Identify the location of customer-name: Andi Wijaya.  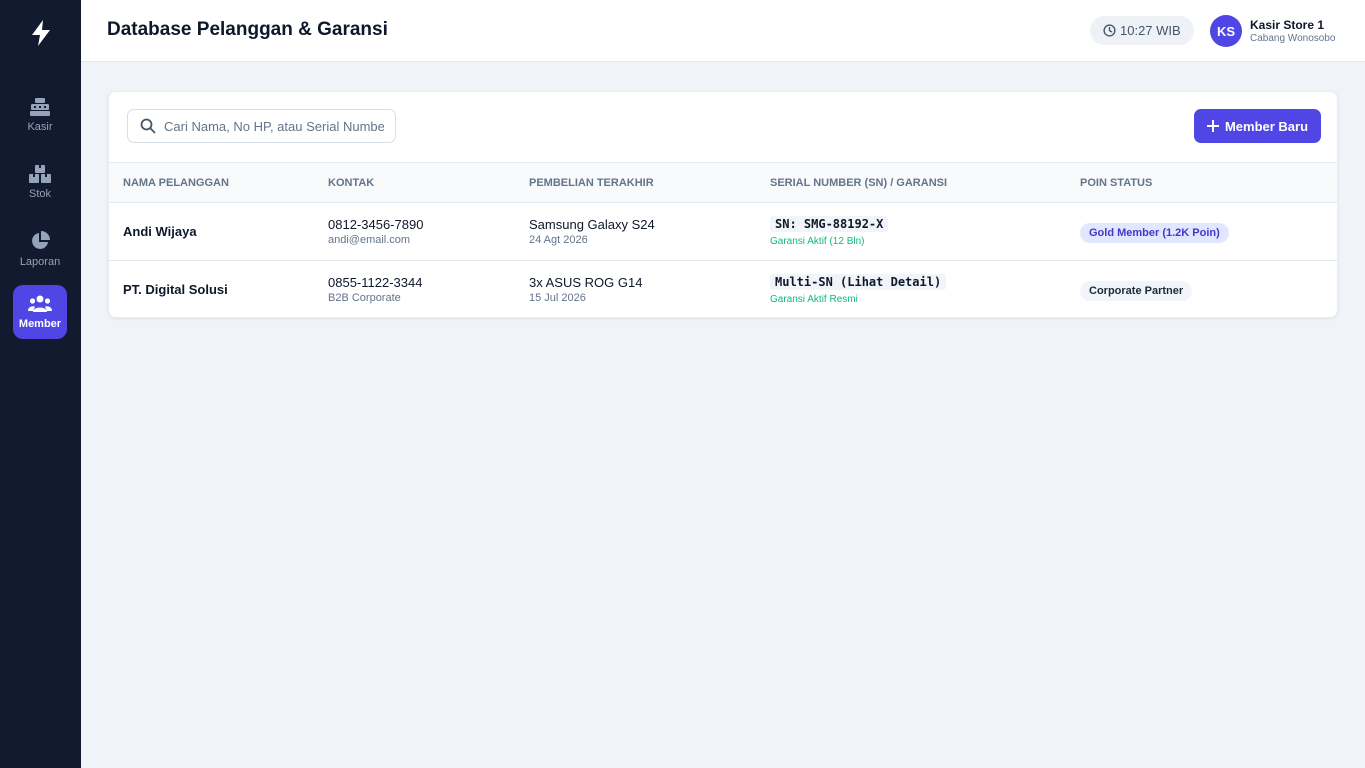
(160, 231).